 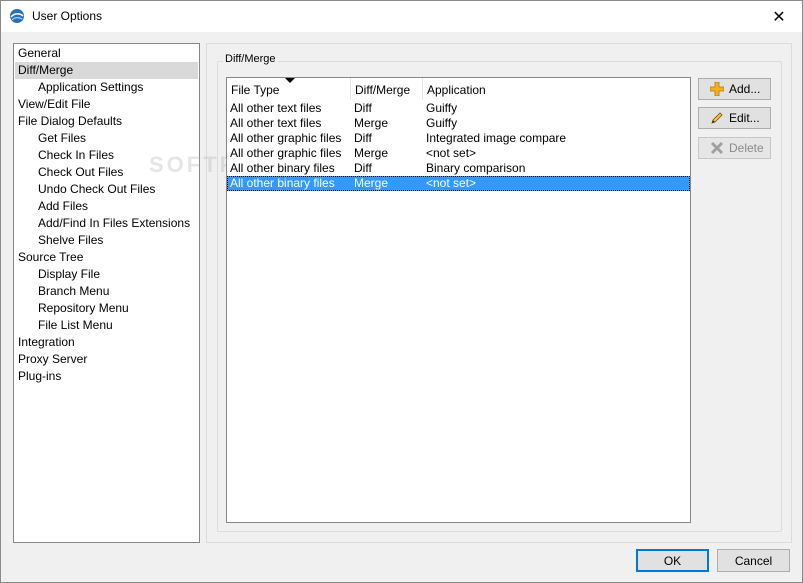 What do you see at coordinates (106, 257) in the screenshot?
I see `tree-item-source-tree: Source Tree` at bounding box center [106, 257].